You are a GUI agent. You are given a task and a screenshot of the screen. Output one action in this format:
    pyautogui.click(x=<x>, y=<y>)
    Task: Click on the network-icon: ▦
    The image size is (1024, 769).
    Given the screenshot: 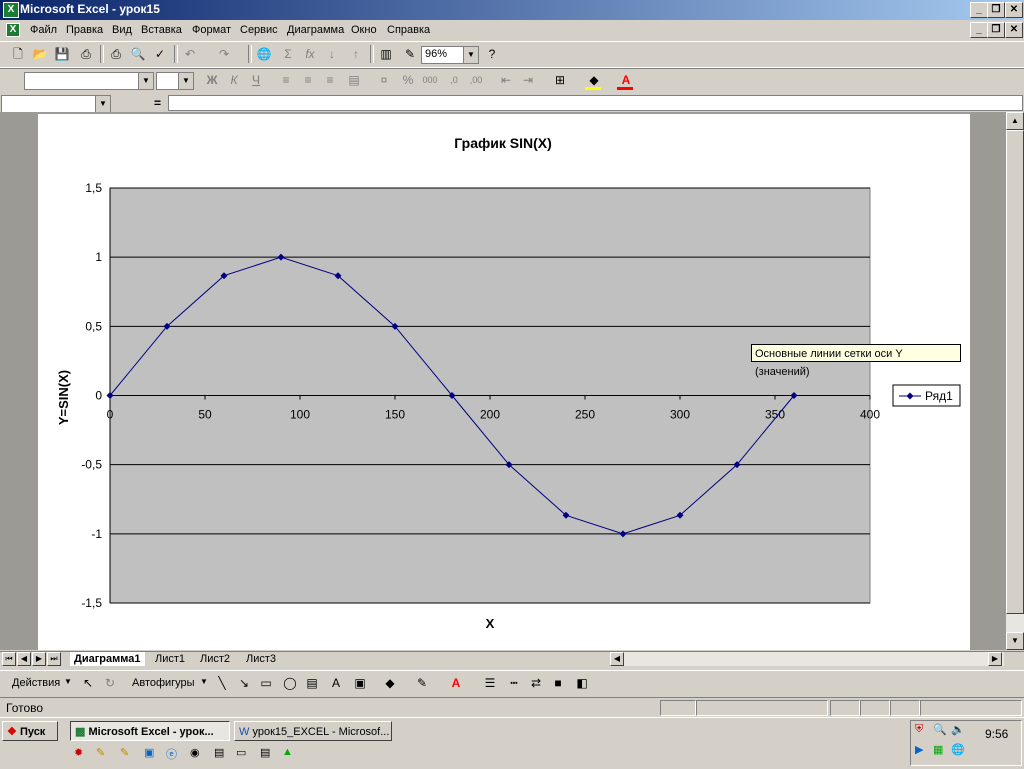 What is the action you would take?
    pyautogui.click(x=938, y=749)
    